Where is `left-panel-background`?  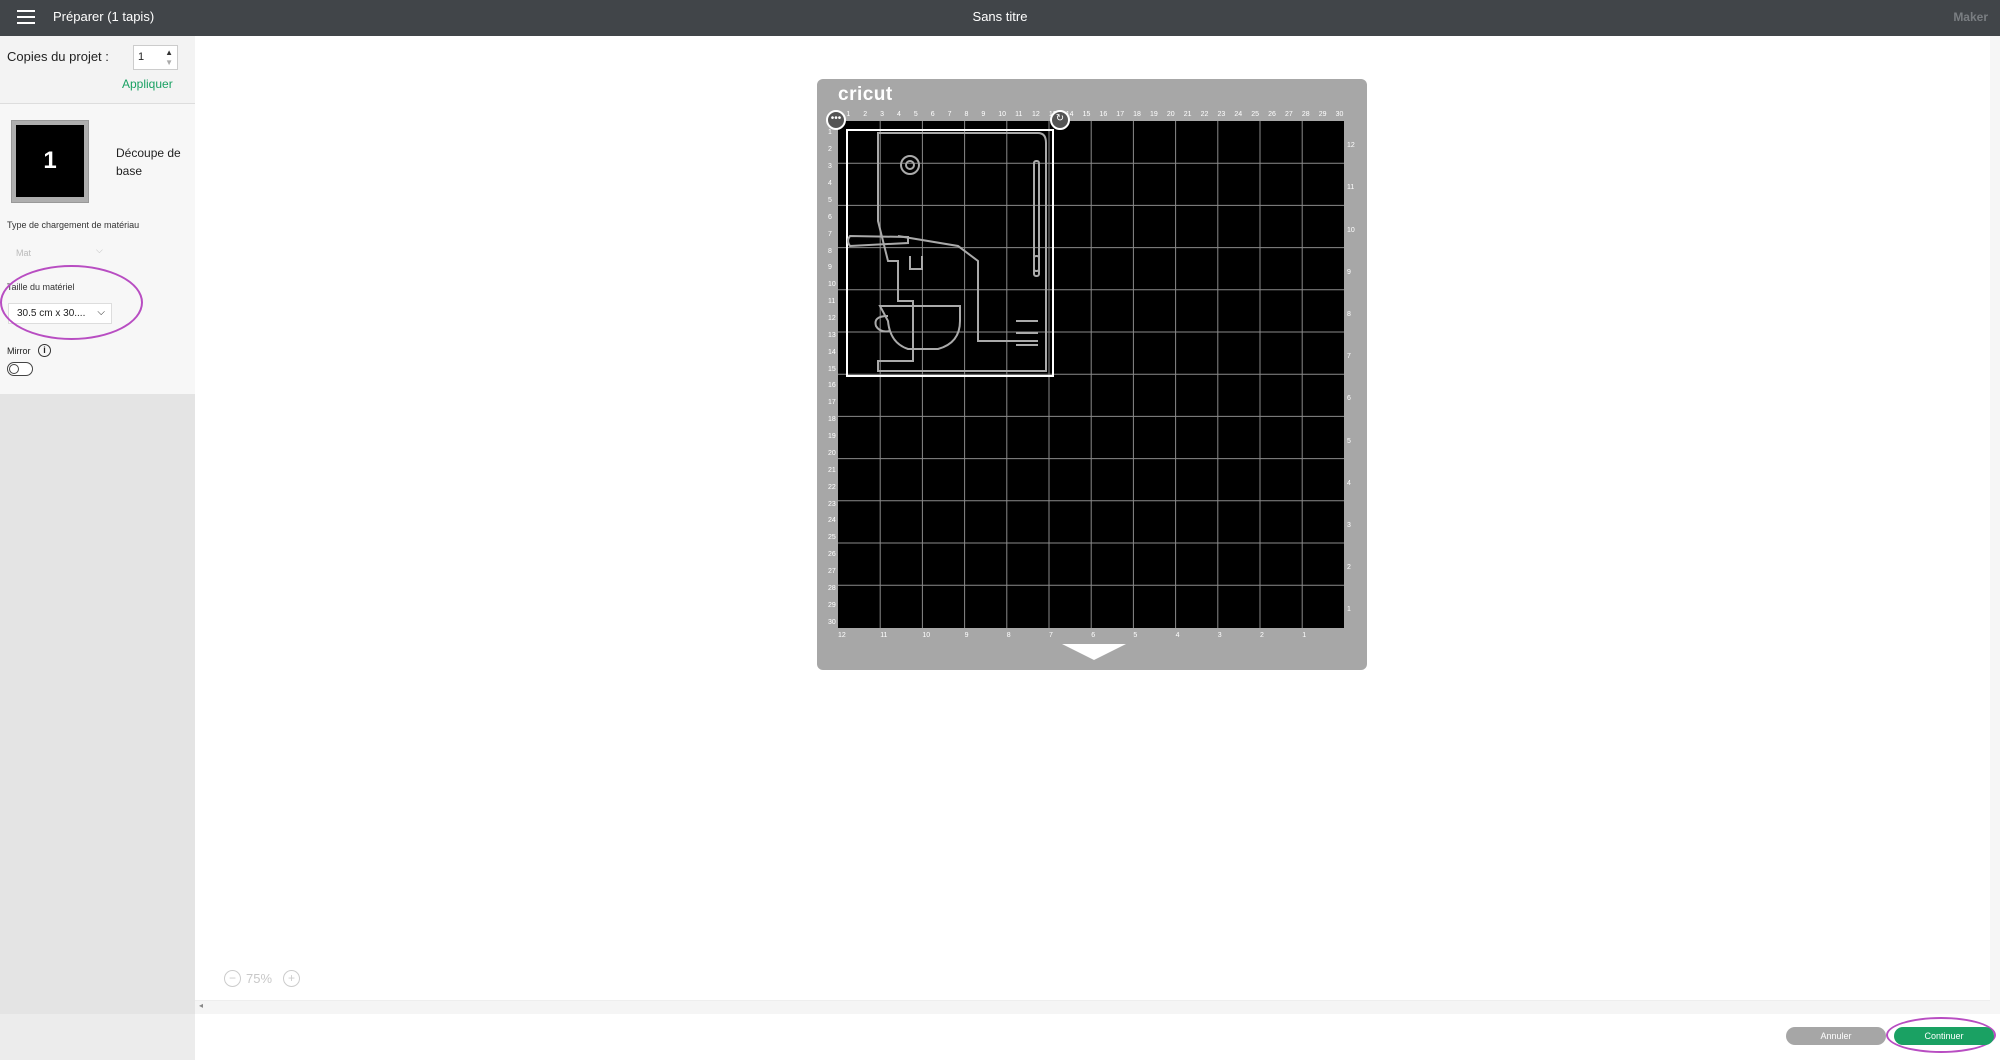
left-panel-background is located at coordinates (97, 704).